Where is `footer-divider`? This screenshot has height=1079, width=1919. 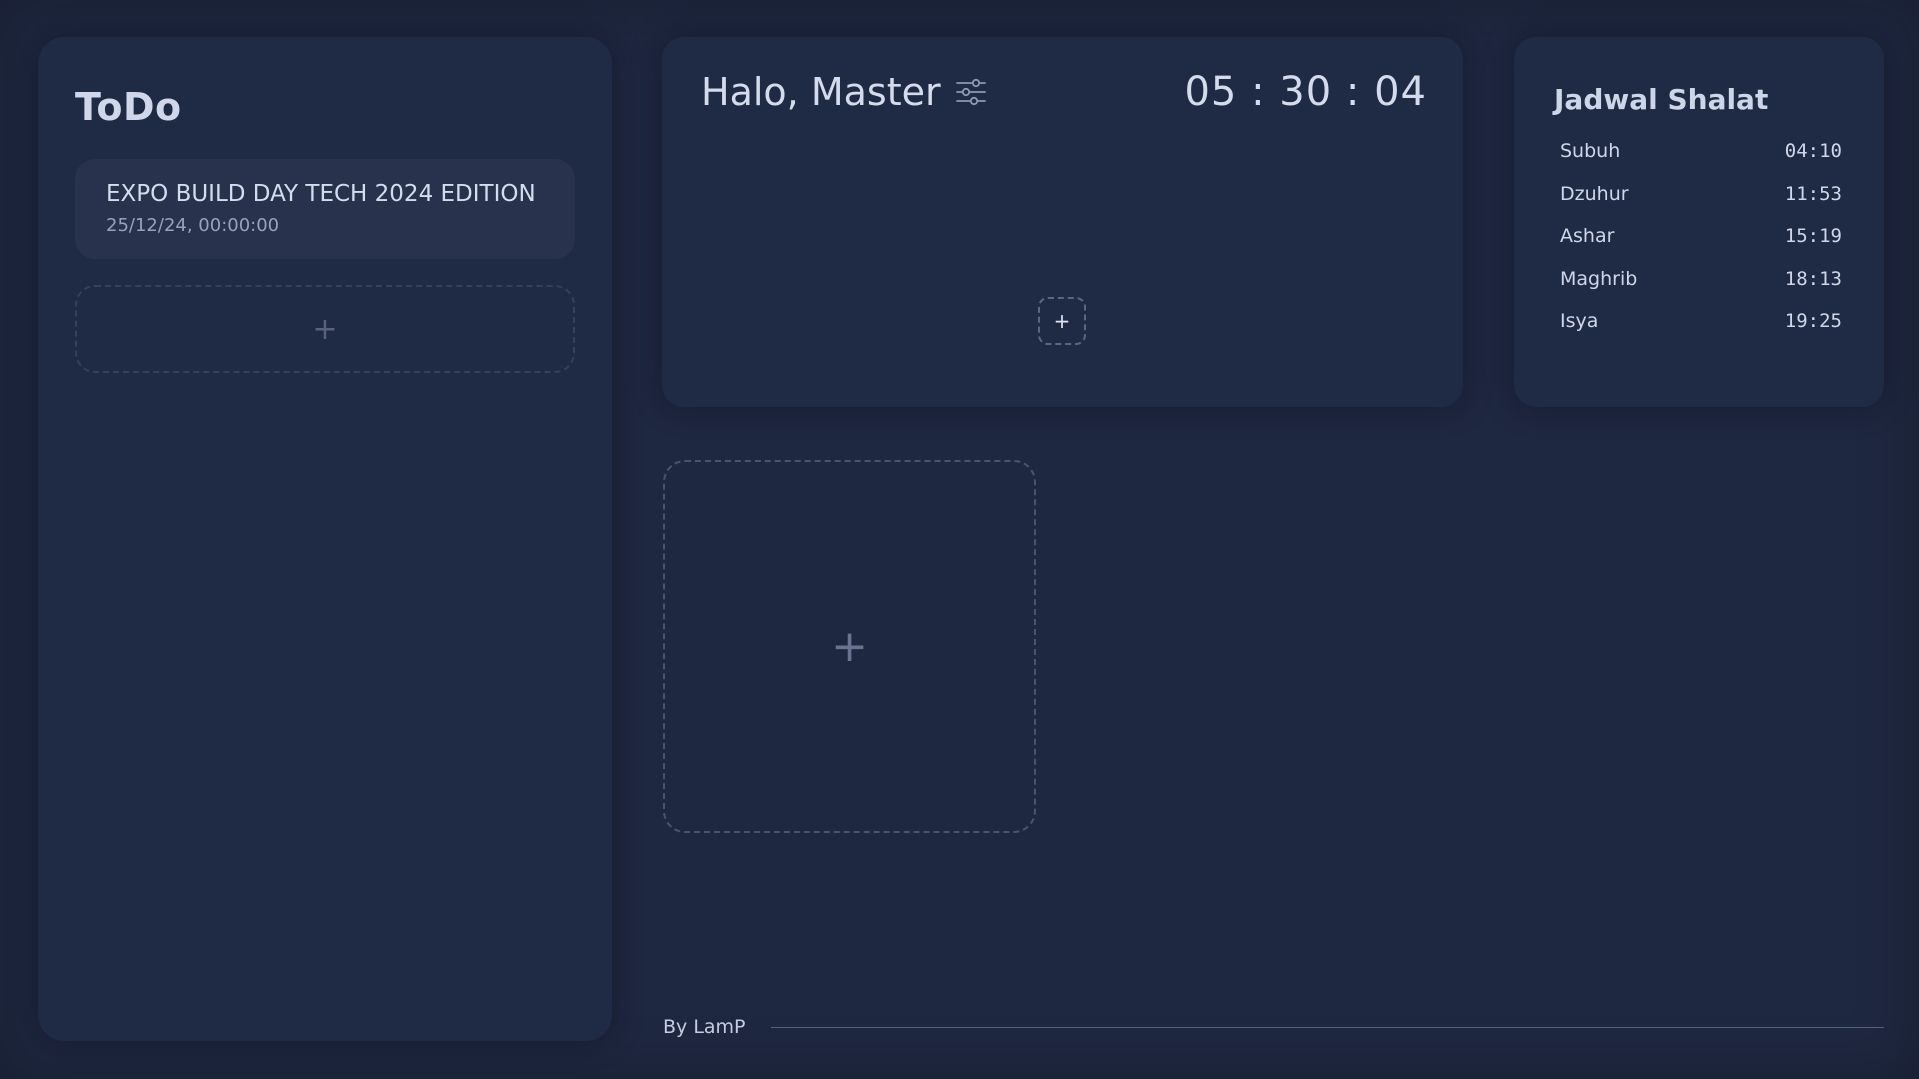 footer-divider is located at coordinates (1327, 1027).